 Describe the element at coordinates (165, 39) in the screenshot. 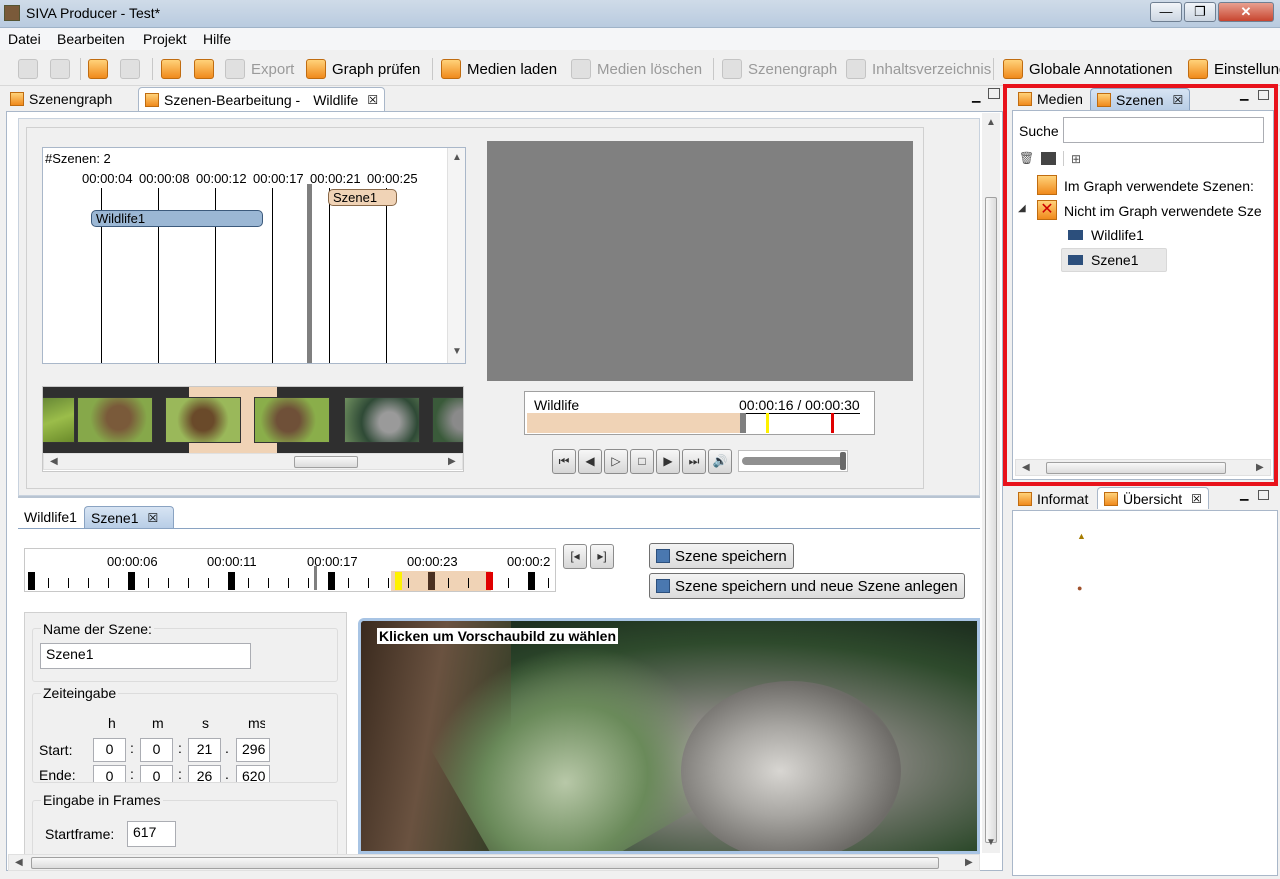

I see `menu-projekt: Projekt` at that location.